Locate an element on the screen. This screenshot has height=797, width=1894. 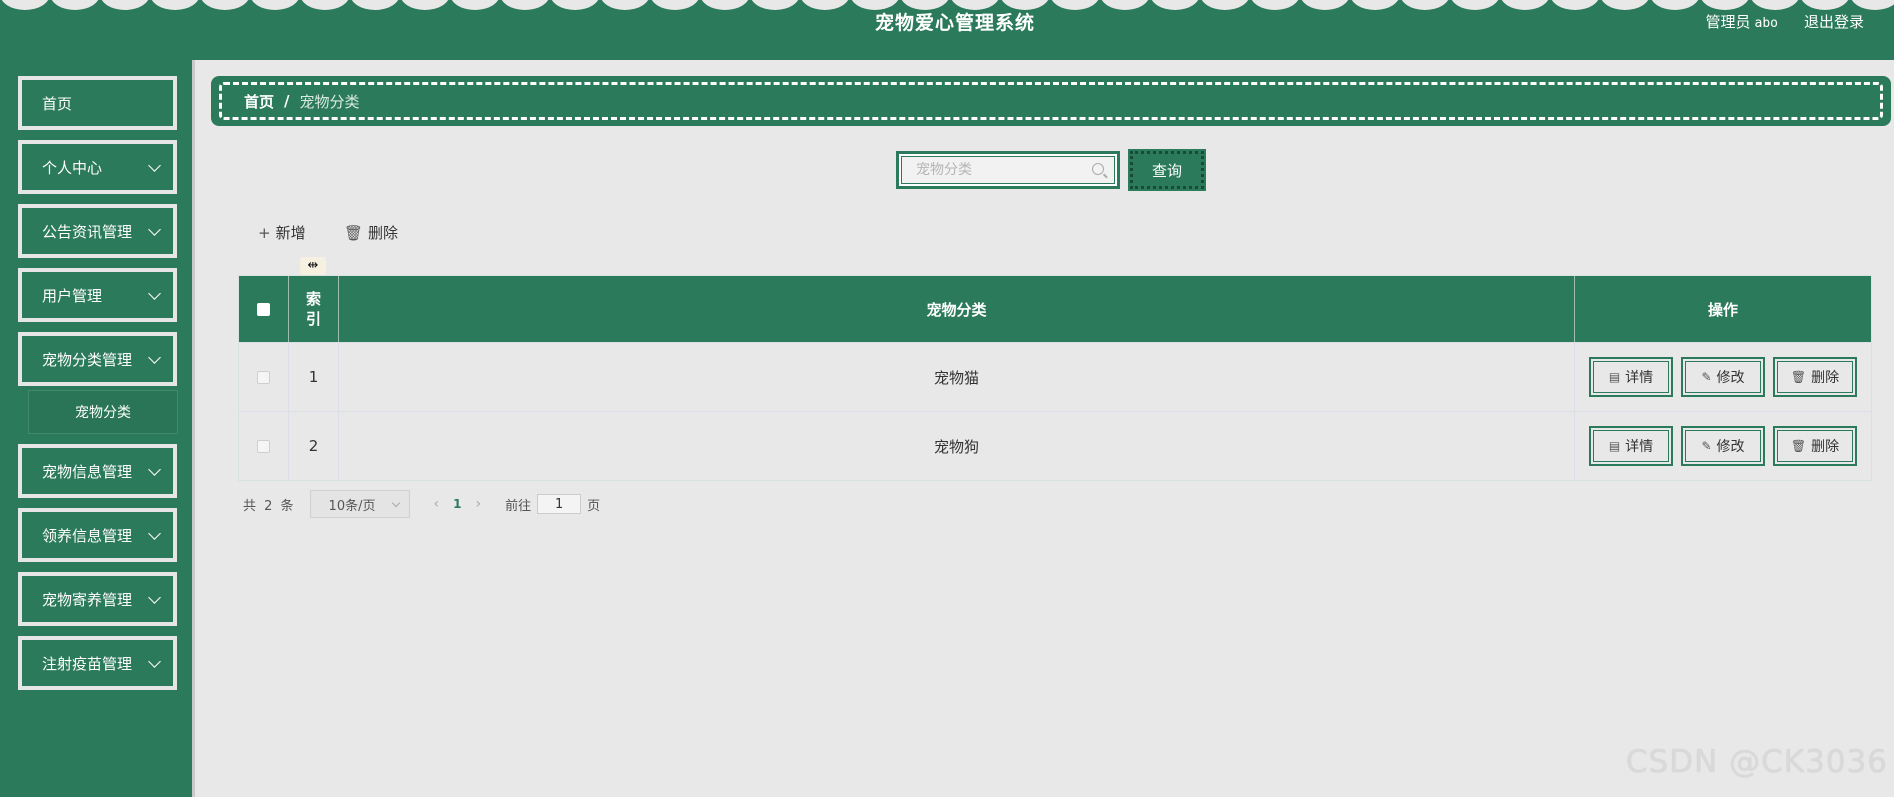
sidebar-item-adoption: 领养信息管理 is located at coordinates (97, 535).